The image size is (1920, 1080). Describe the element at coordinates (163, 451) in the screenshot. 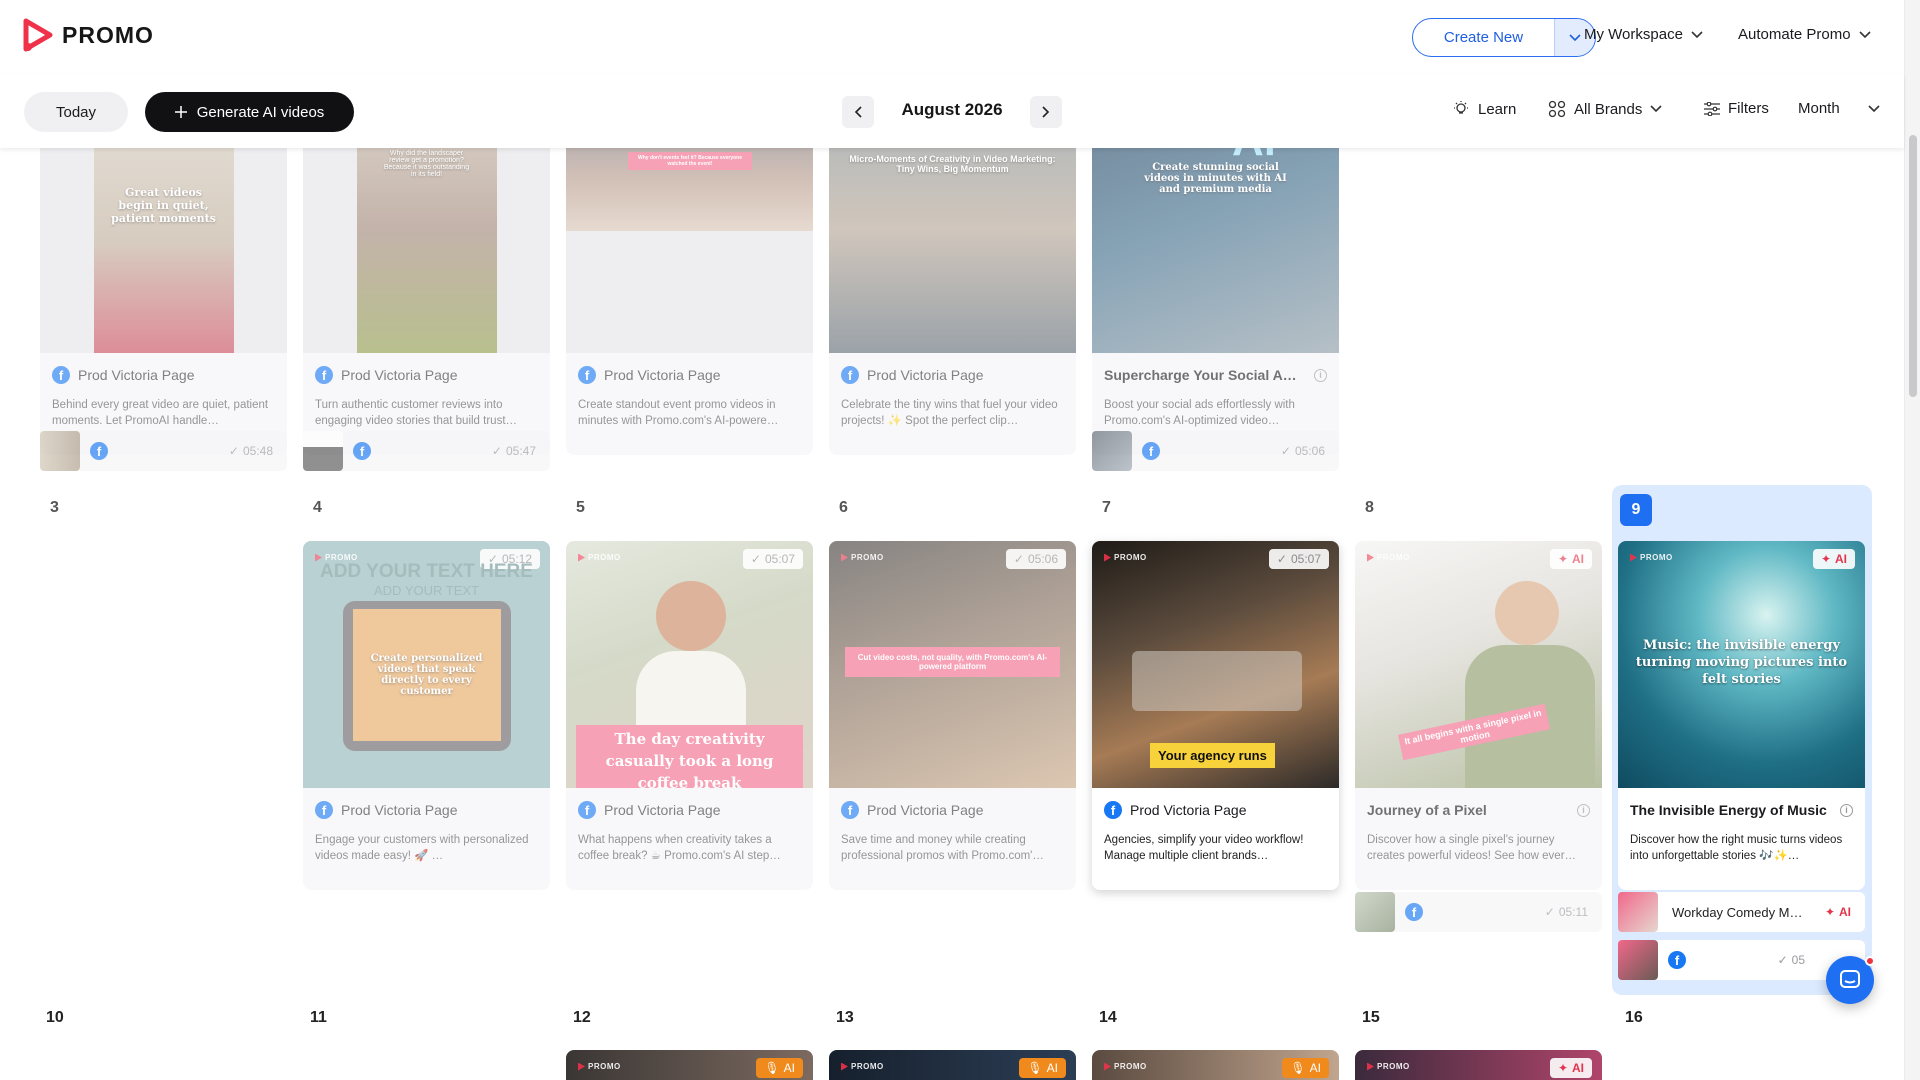

I see `scheduled-post-row: f ✓ 05:48` at that location.